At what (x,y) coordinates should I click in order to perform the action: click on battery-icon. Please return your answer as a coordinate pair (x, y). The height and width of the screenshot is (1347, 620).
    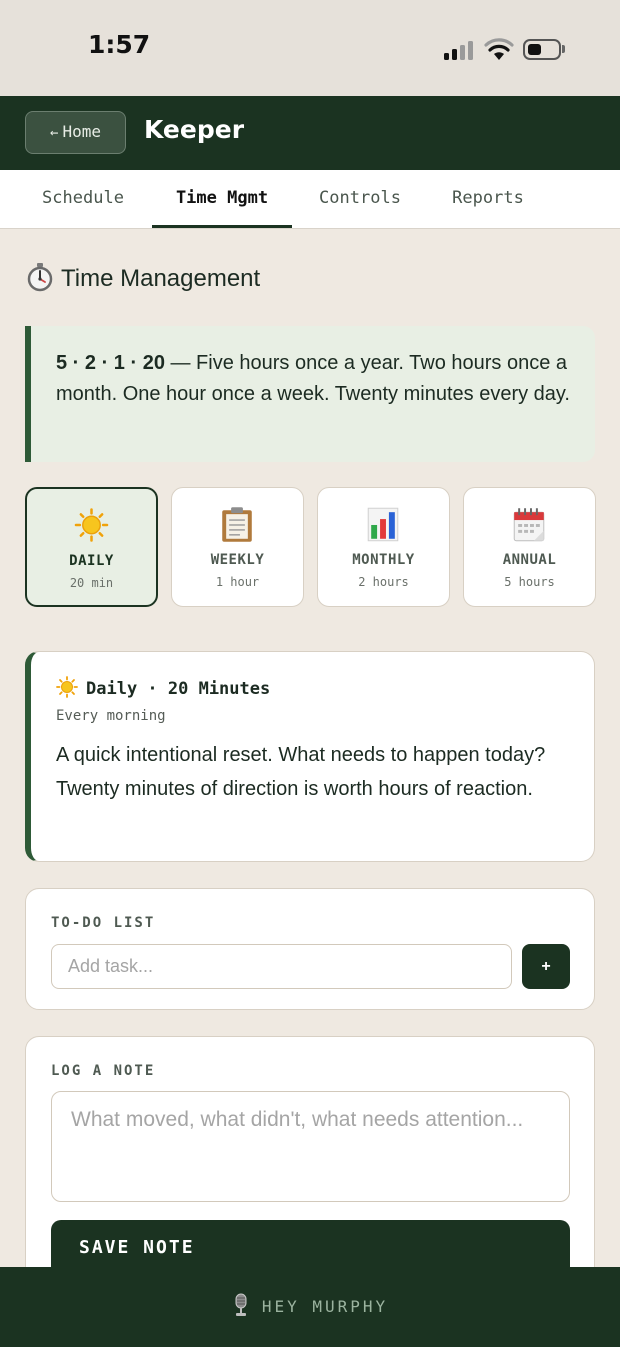
    Looking at the image, I should click on (542, 49).